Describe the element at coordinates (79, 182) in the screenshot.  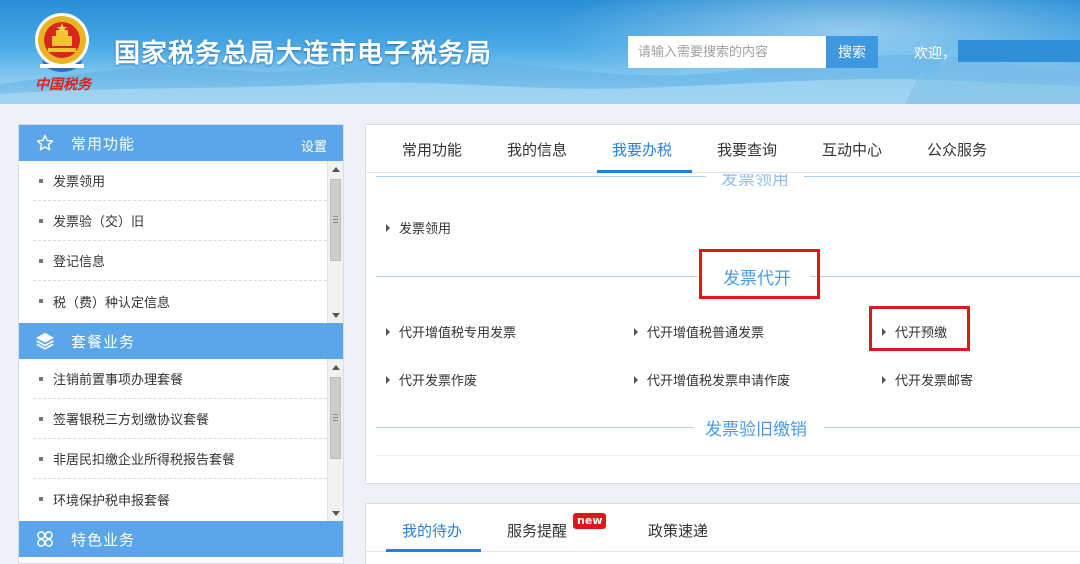
I see `list-item-label: 发票领用` at that location.